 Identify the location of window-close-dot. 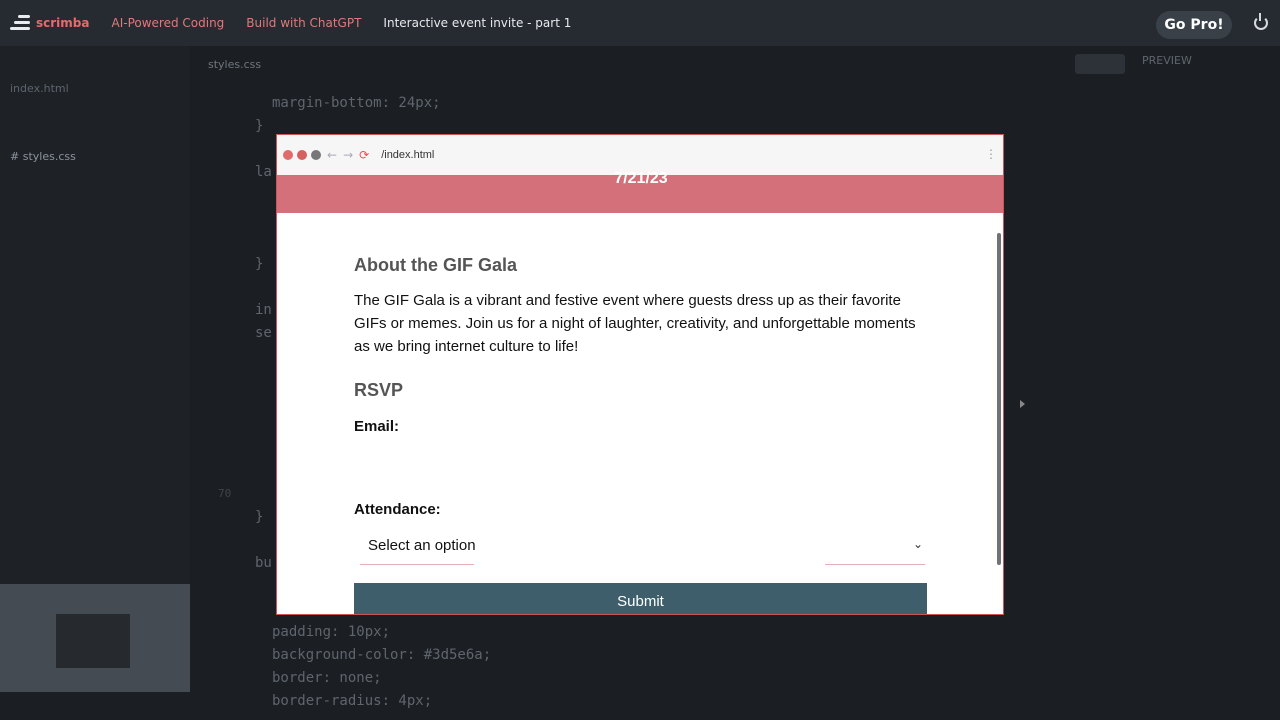
(288, 155).